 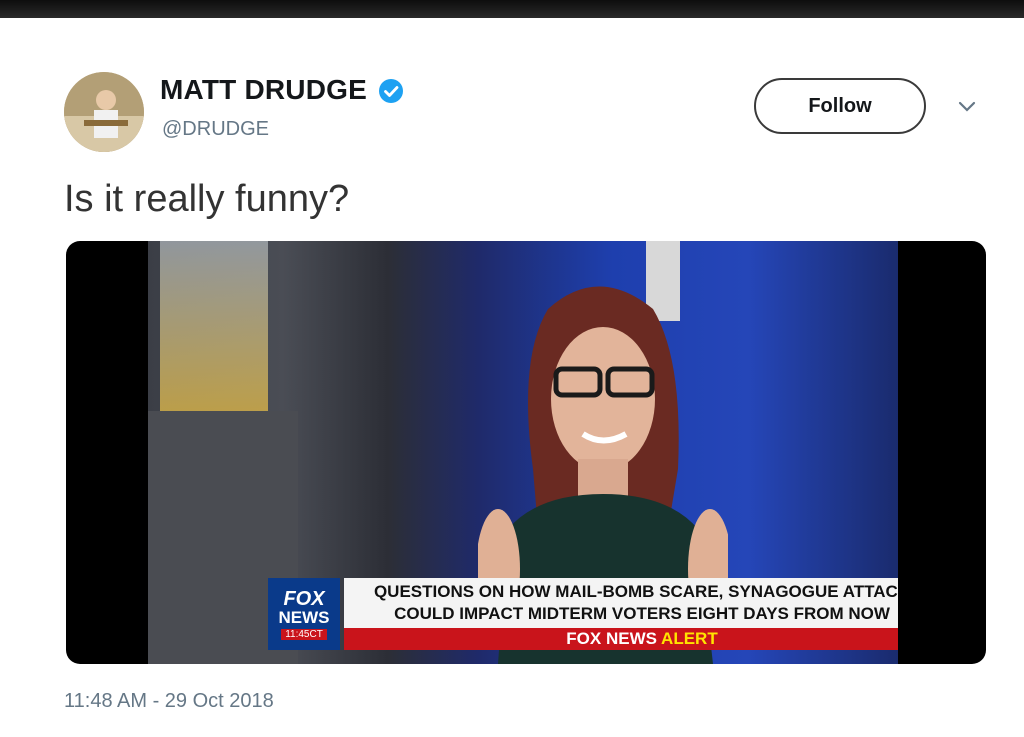 I want to click on follow-button: Follow, so click(x=840, y=106).